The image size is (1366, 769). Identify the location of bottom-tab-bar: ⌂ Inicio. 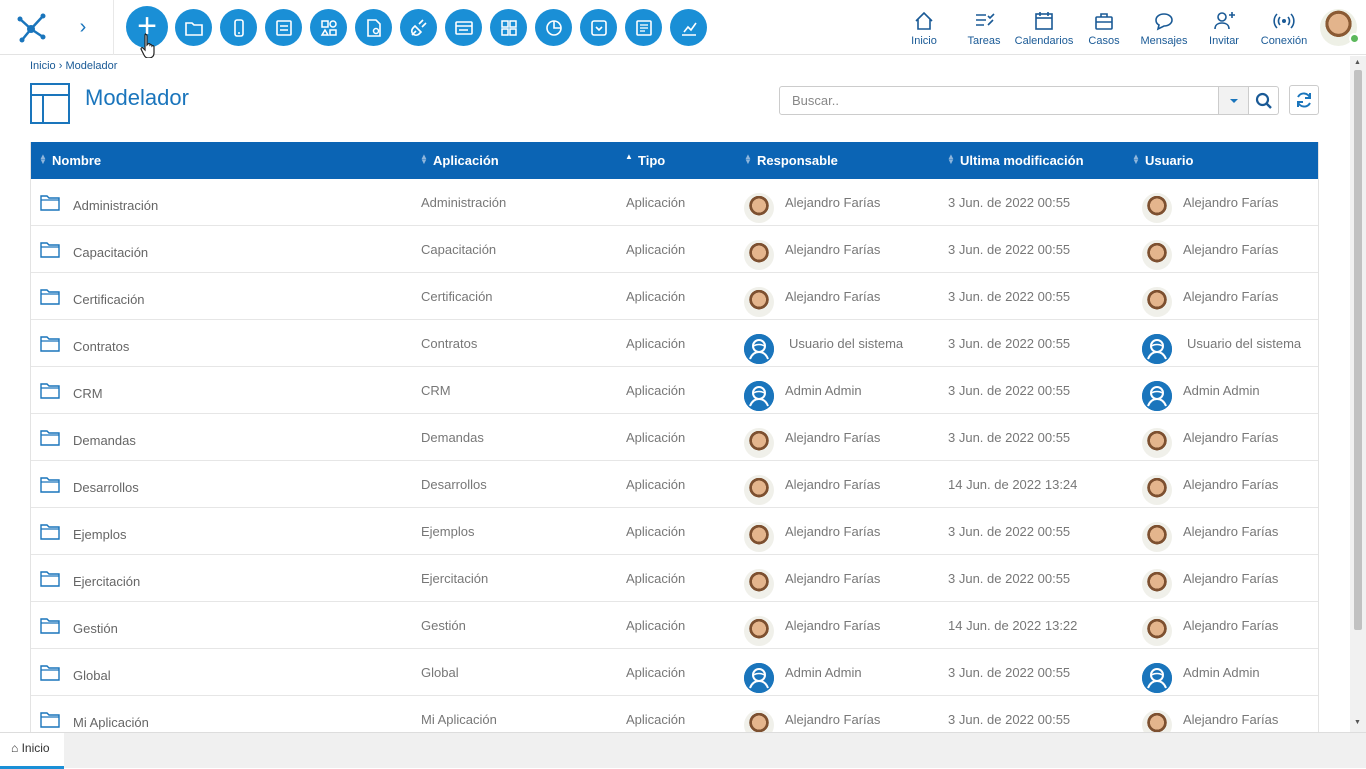
(683, 750).